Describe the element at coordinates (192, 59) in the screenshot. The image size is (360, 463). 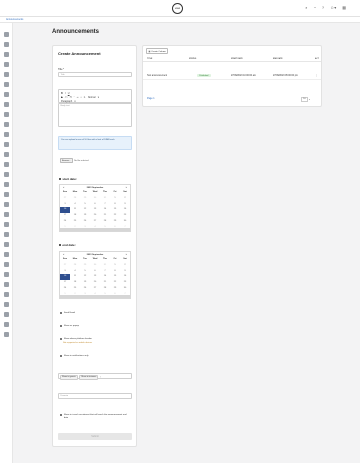
I see `column-status: Status` at that location.